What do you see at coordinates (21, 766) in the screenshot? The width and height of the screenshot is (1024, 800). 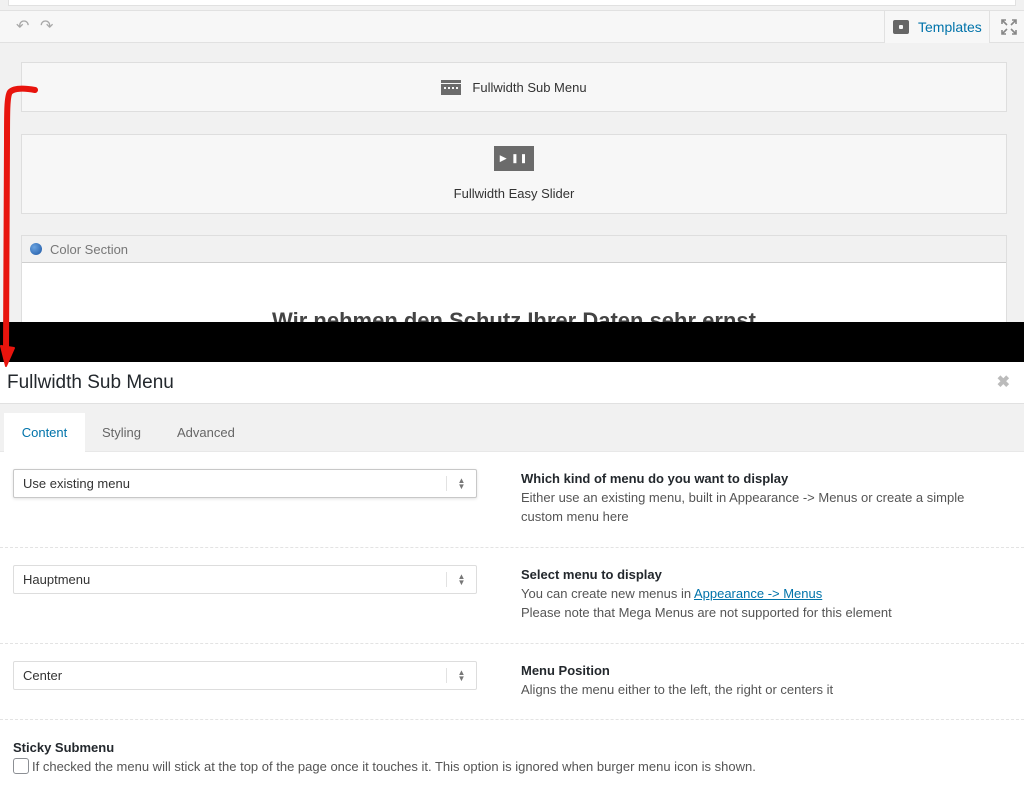 I see `sticky-submenu-checkbox` at bounding box center [21, 766].